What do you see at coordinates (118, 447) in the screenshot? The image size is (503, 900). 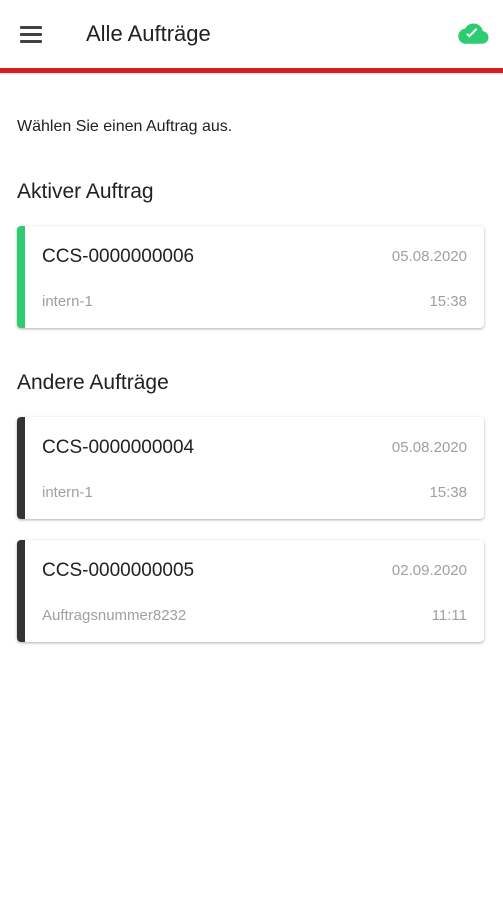 I see `order-id: CCS-0000000004` at bounding box center [118, 447].